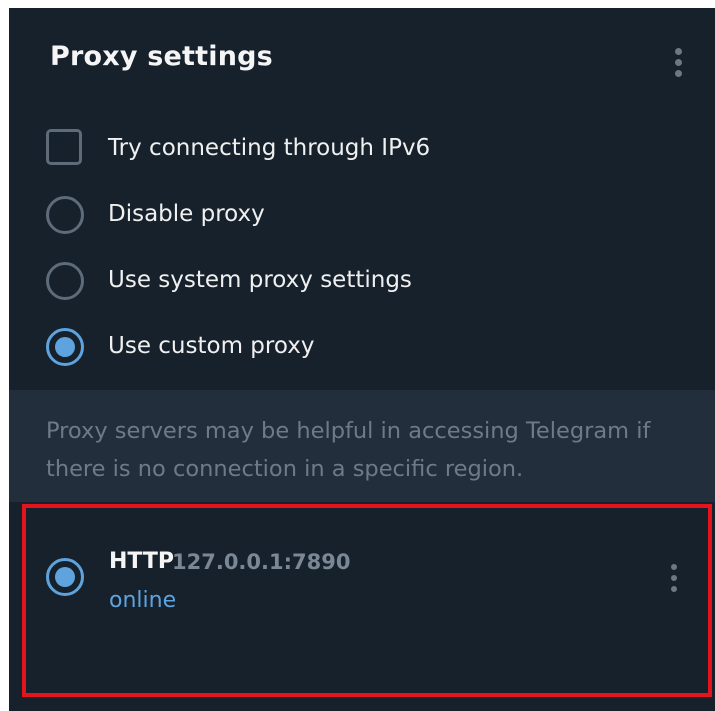 This screenshot has width=715, height=711. What do you see at coordinates (356, 347) in the screenshot?
I see `custom-proxy-option: Use custom proxy` at bounding box center [356, 347].